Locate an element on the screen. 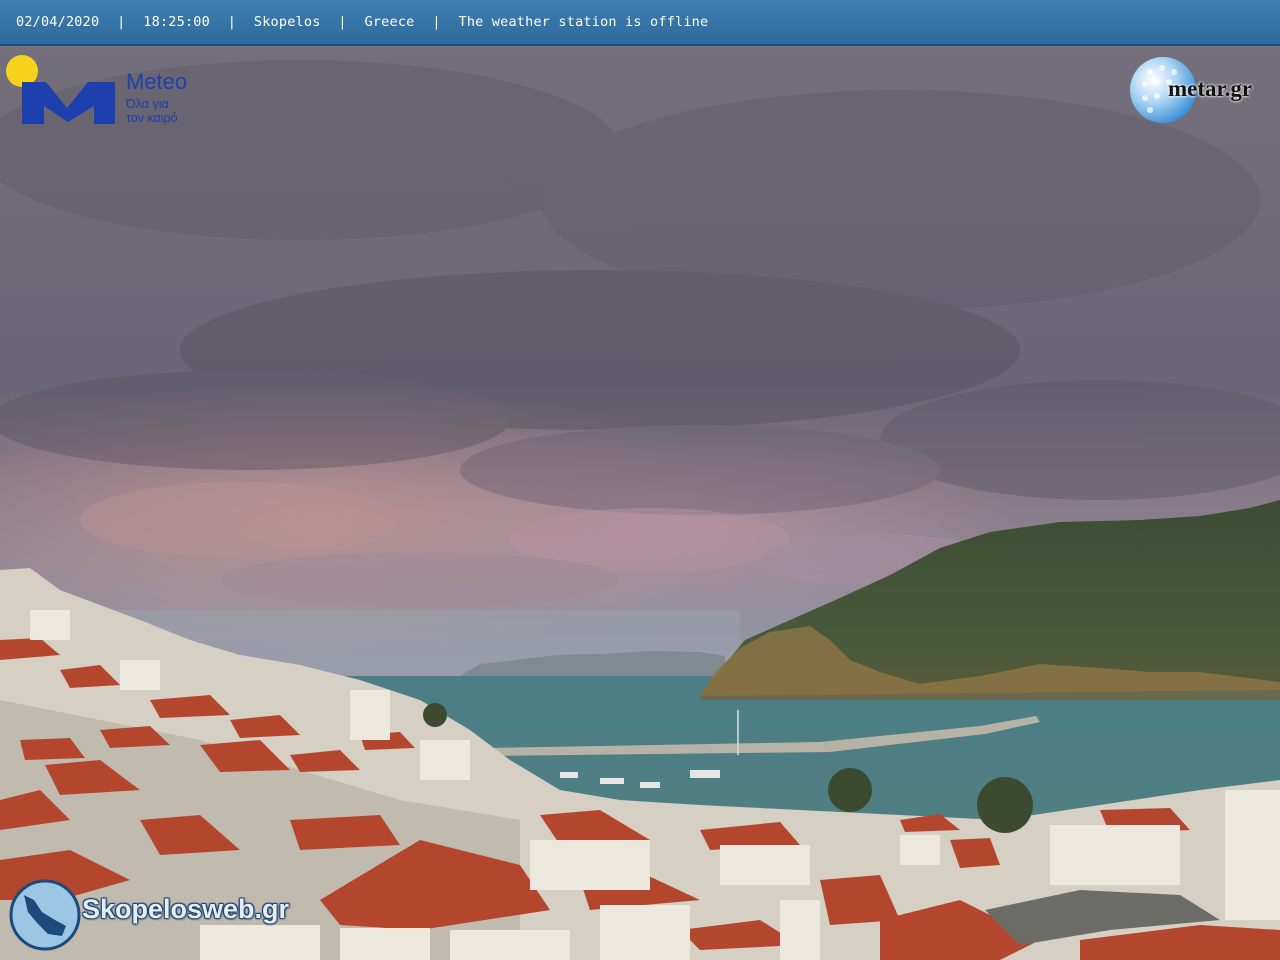  meteo-tagline-line2: τον καιρό is located at coordinates (152, 118).